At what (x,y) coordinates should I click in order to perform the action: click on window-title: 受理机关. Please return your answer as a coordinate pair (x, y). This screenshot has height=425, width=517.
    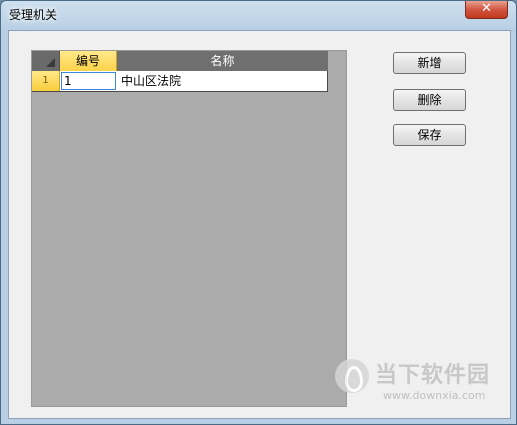
    Looking at the image, I should click on (33, 15).